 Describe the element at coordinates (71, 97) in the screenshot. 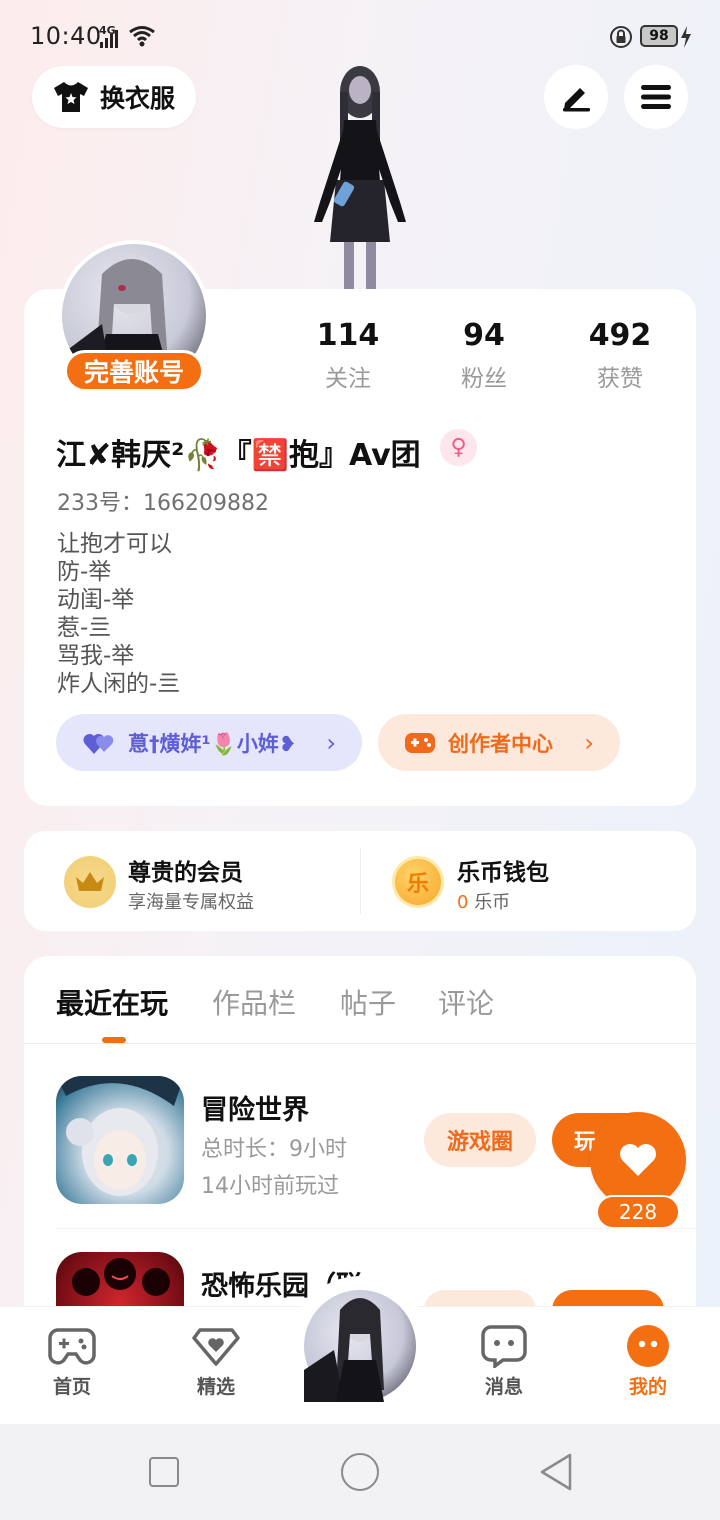

I see `shirt-icon` at that location.